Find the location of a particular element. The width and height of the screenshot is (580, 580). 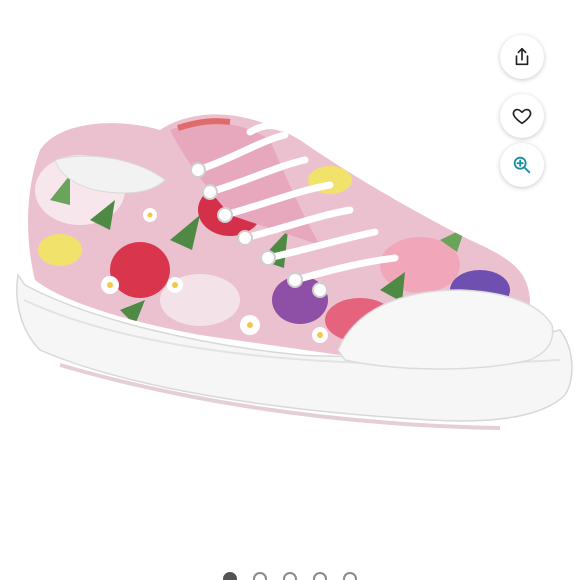

heart-icon is located at coordinates (522, 116).